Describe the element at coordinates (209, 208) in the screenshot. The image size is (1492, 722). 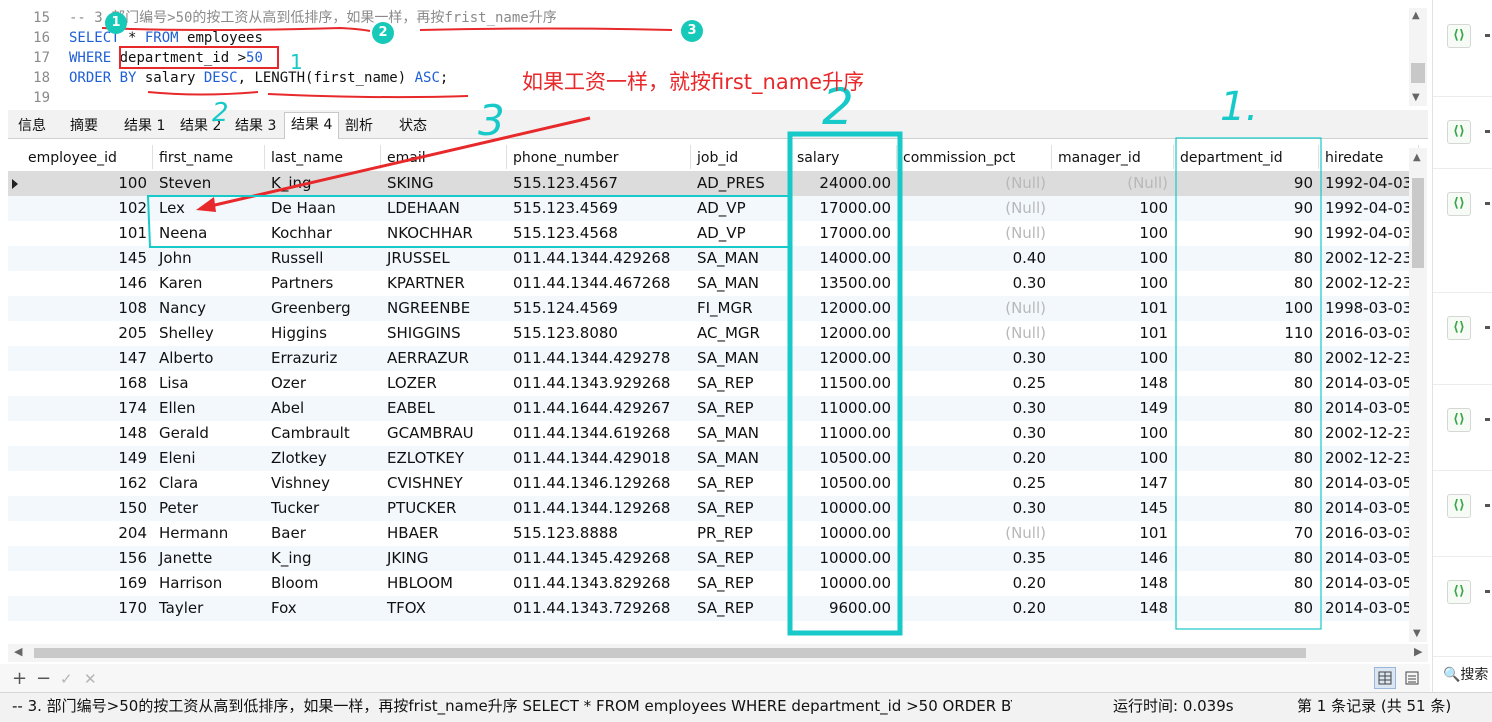
I see `cell-first-name: Lex` at that location.